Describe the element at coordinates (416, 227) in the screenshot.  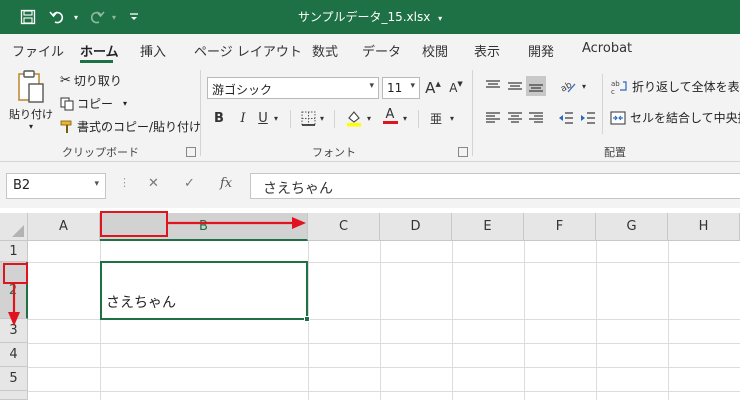
I see `column-header-d: D` at that location.